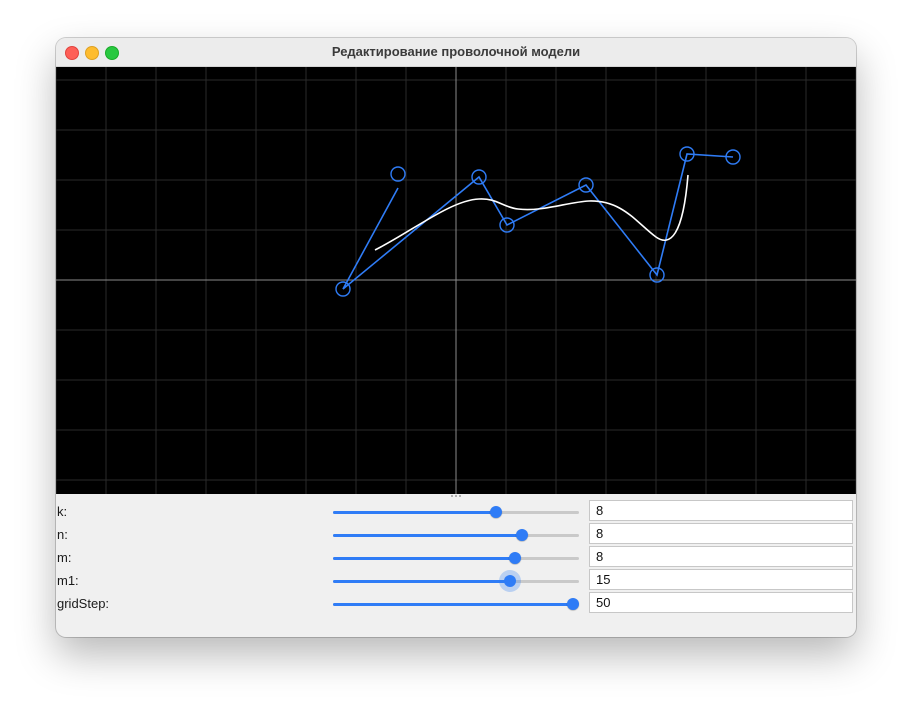  I want to click on window-title: Редактирование проволочной модели, so click(456, 51).